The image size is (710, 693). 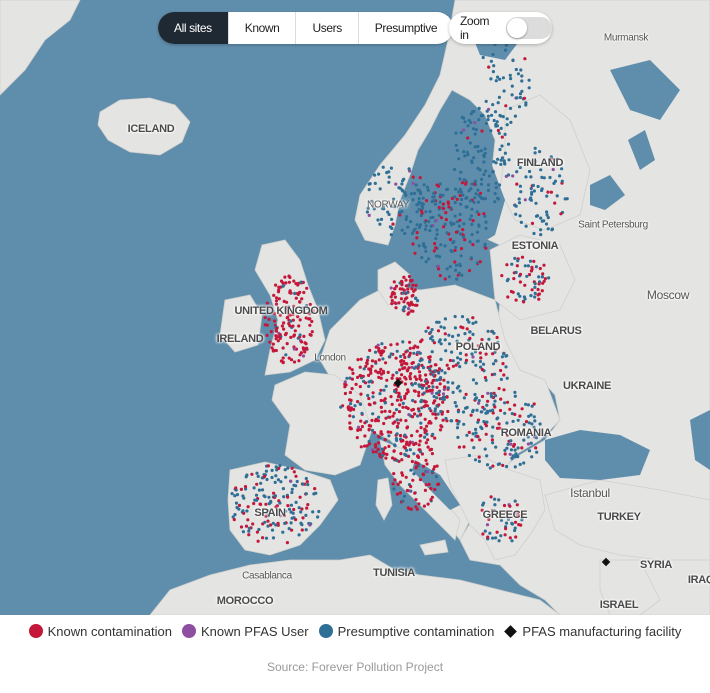 I want to click on tab-all-sites: All sites, so click(x=193, y=28).